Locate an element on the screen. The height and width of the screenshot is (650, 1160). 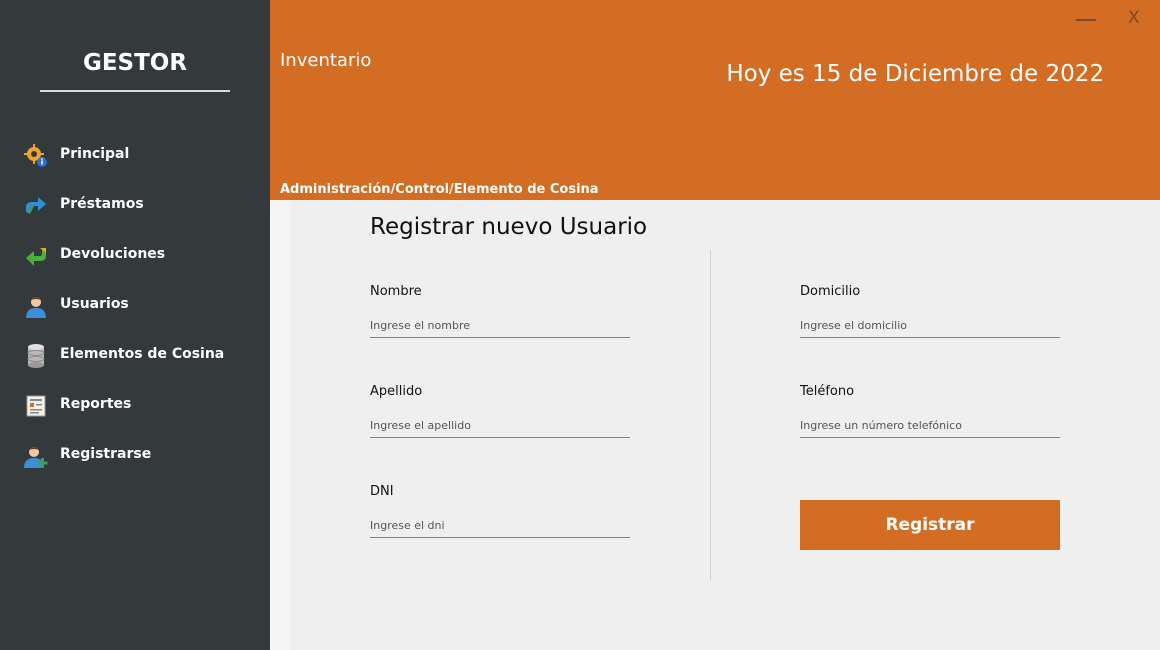
sidebar-item-prestamos: Préstamos is located at coordinates (135, 206).